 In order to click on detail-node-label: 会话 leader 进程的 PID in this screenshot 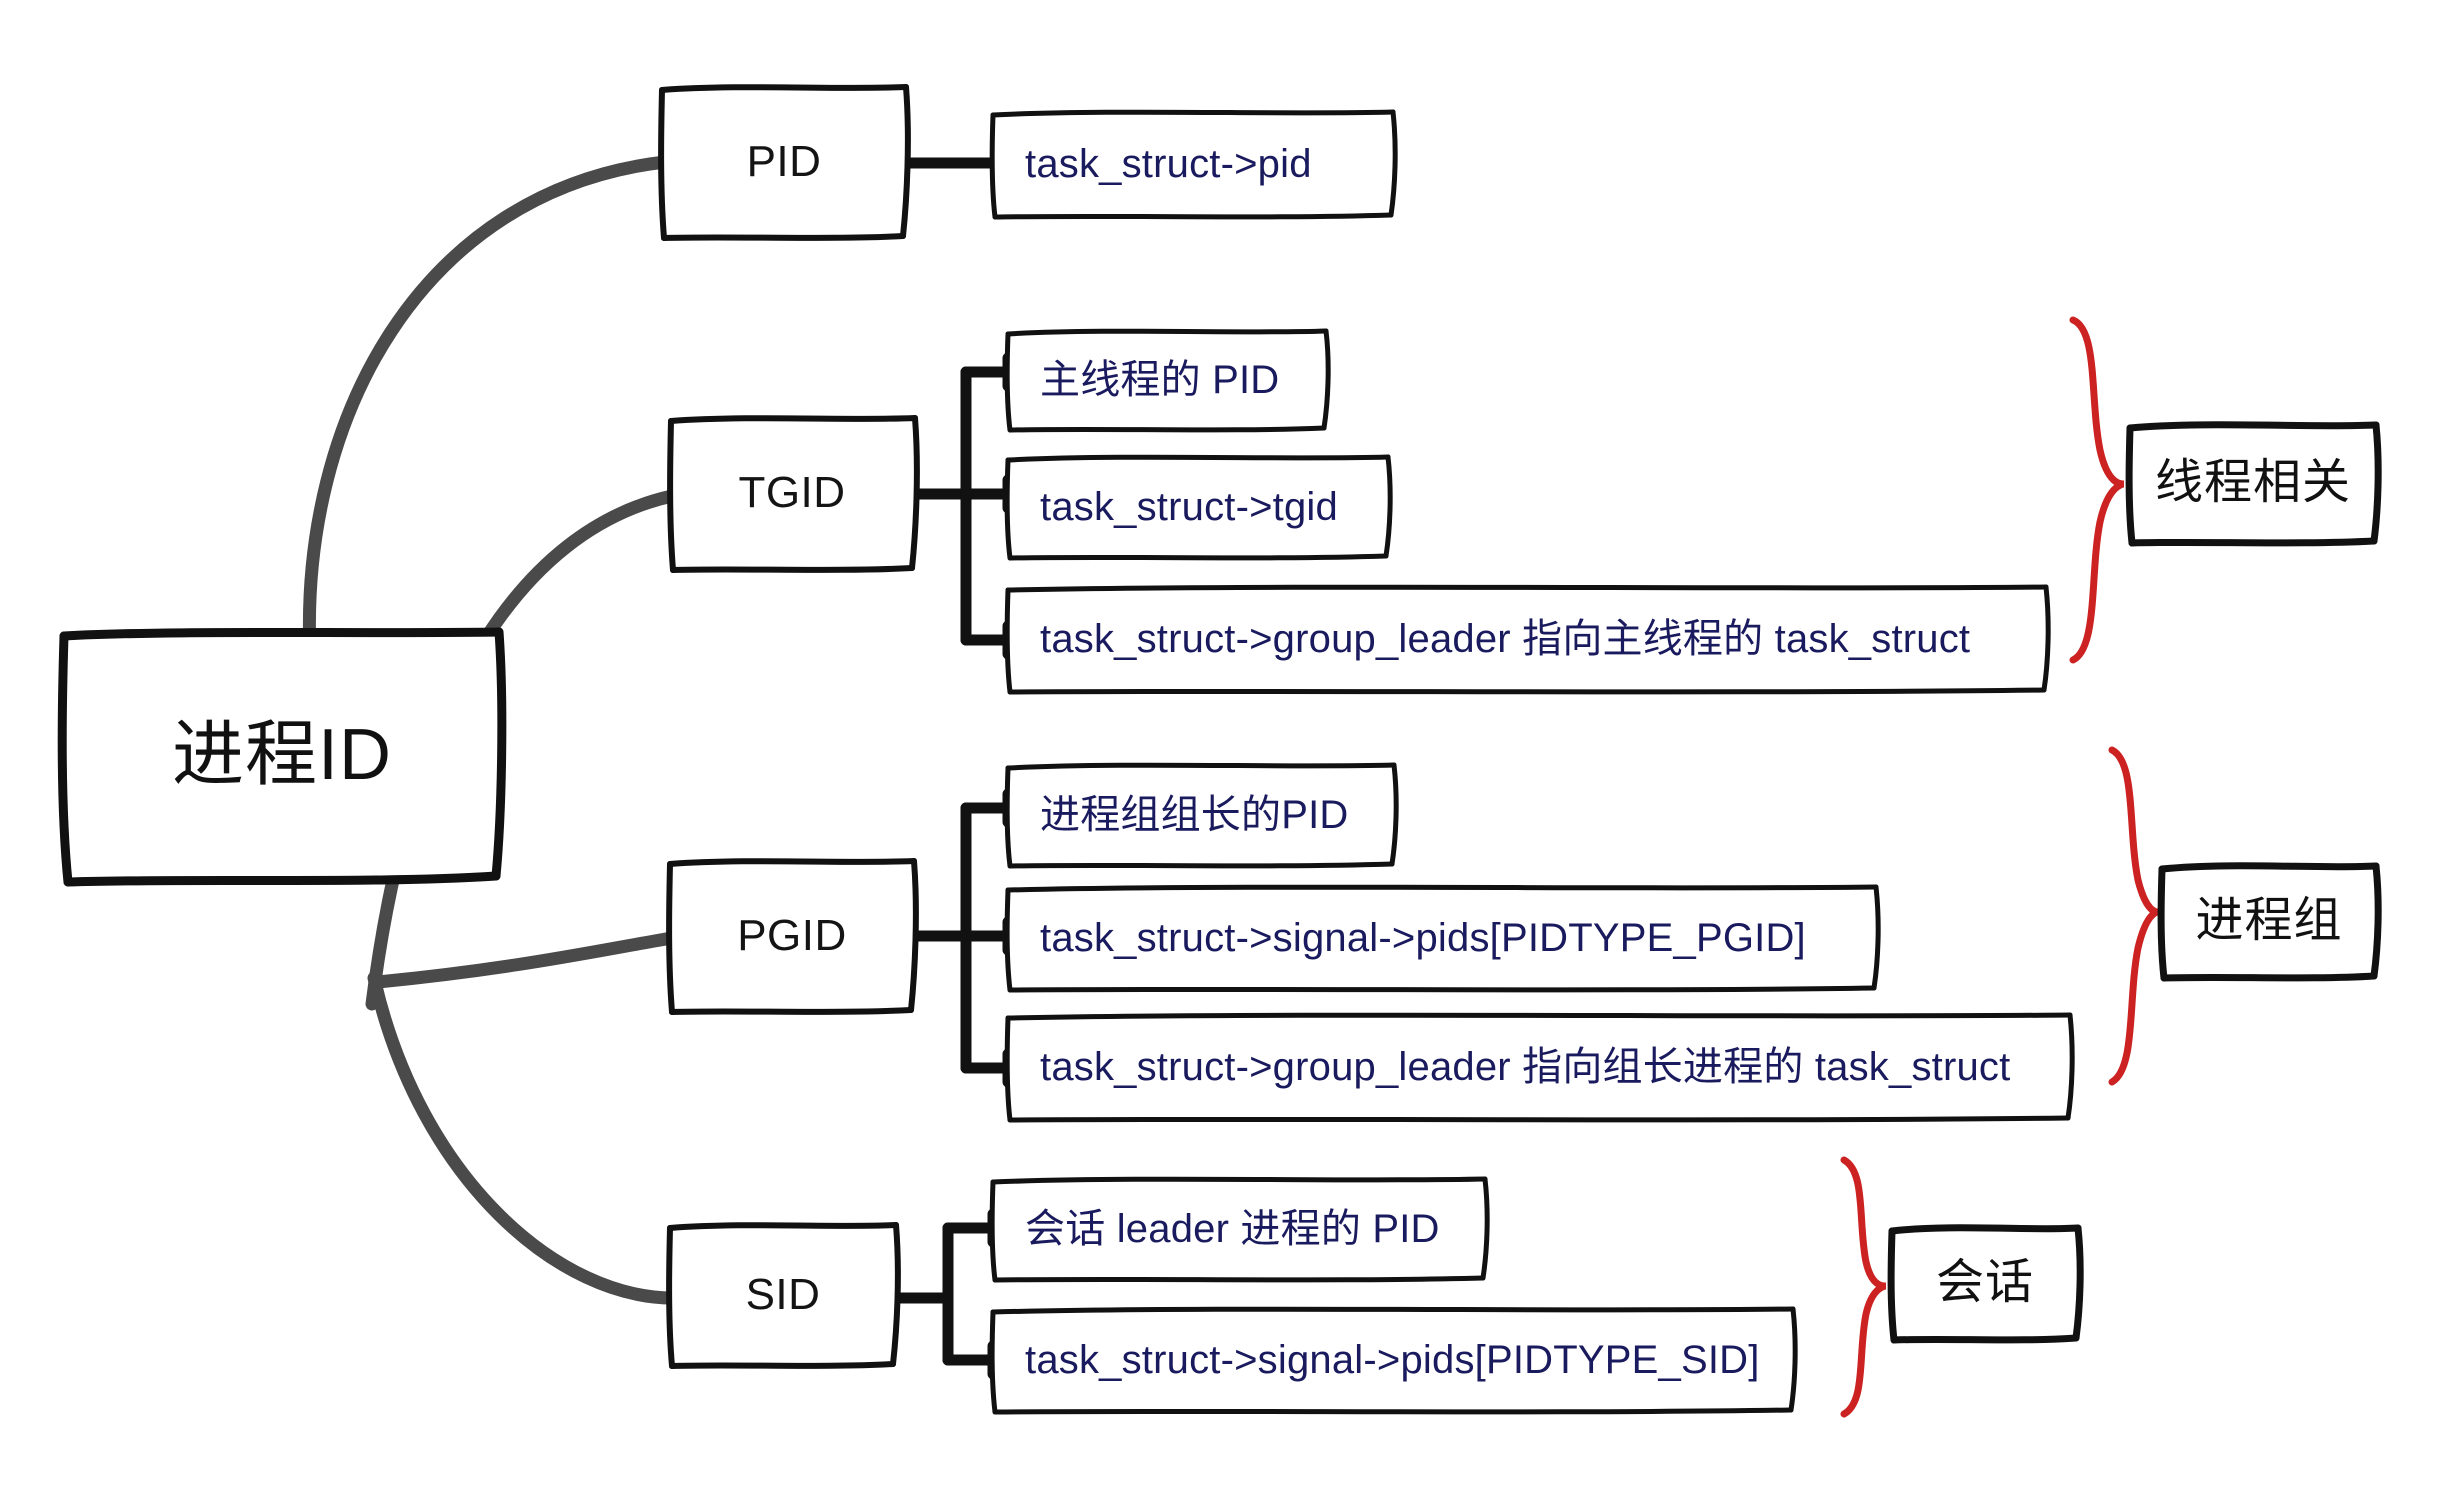, I will do `click(1232, 1229)`.